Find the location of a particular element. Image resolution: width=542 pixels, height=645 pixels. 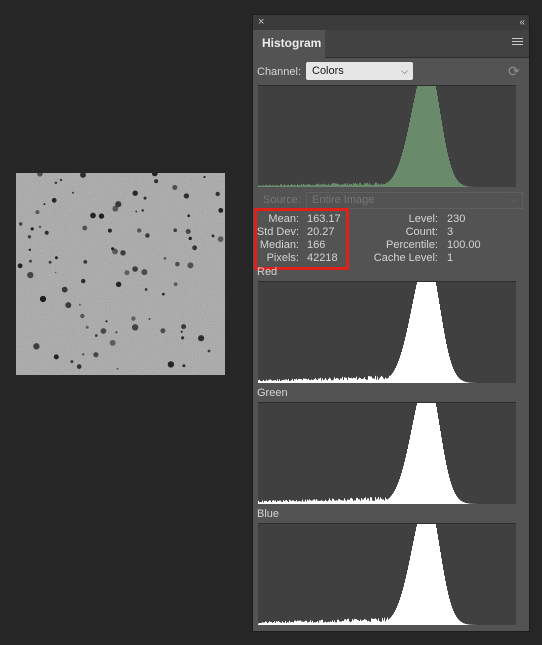

red-histogram-shape is located at coordinates (387, 332).